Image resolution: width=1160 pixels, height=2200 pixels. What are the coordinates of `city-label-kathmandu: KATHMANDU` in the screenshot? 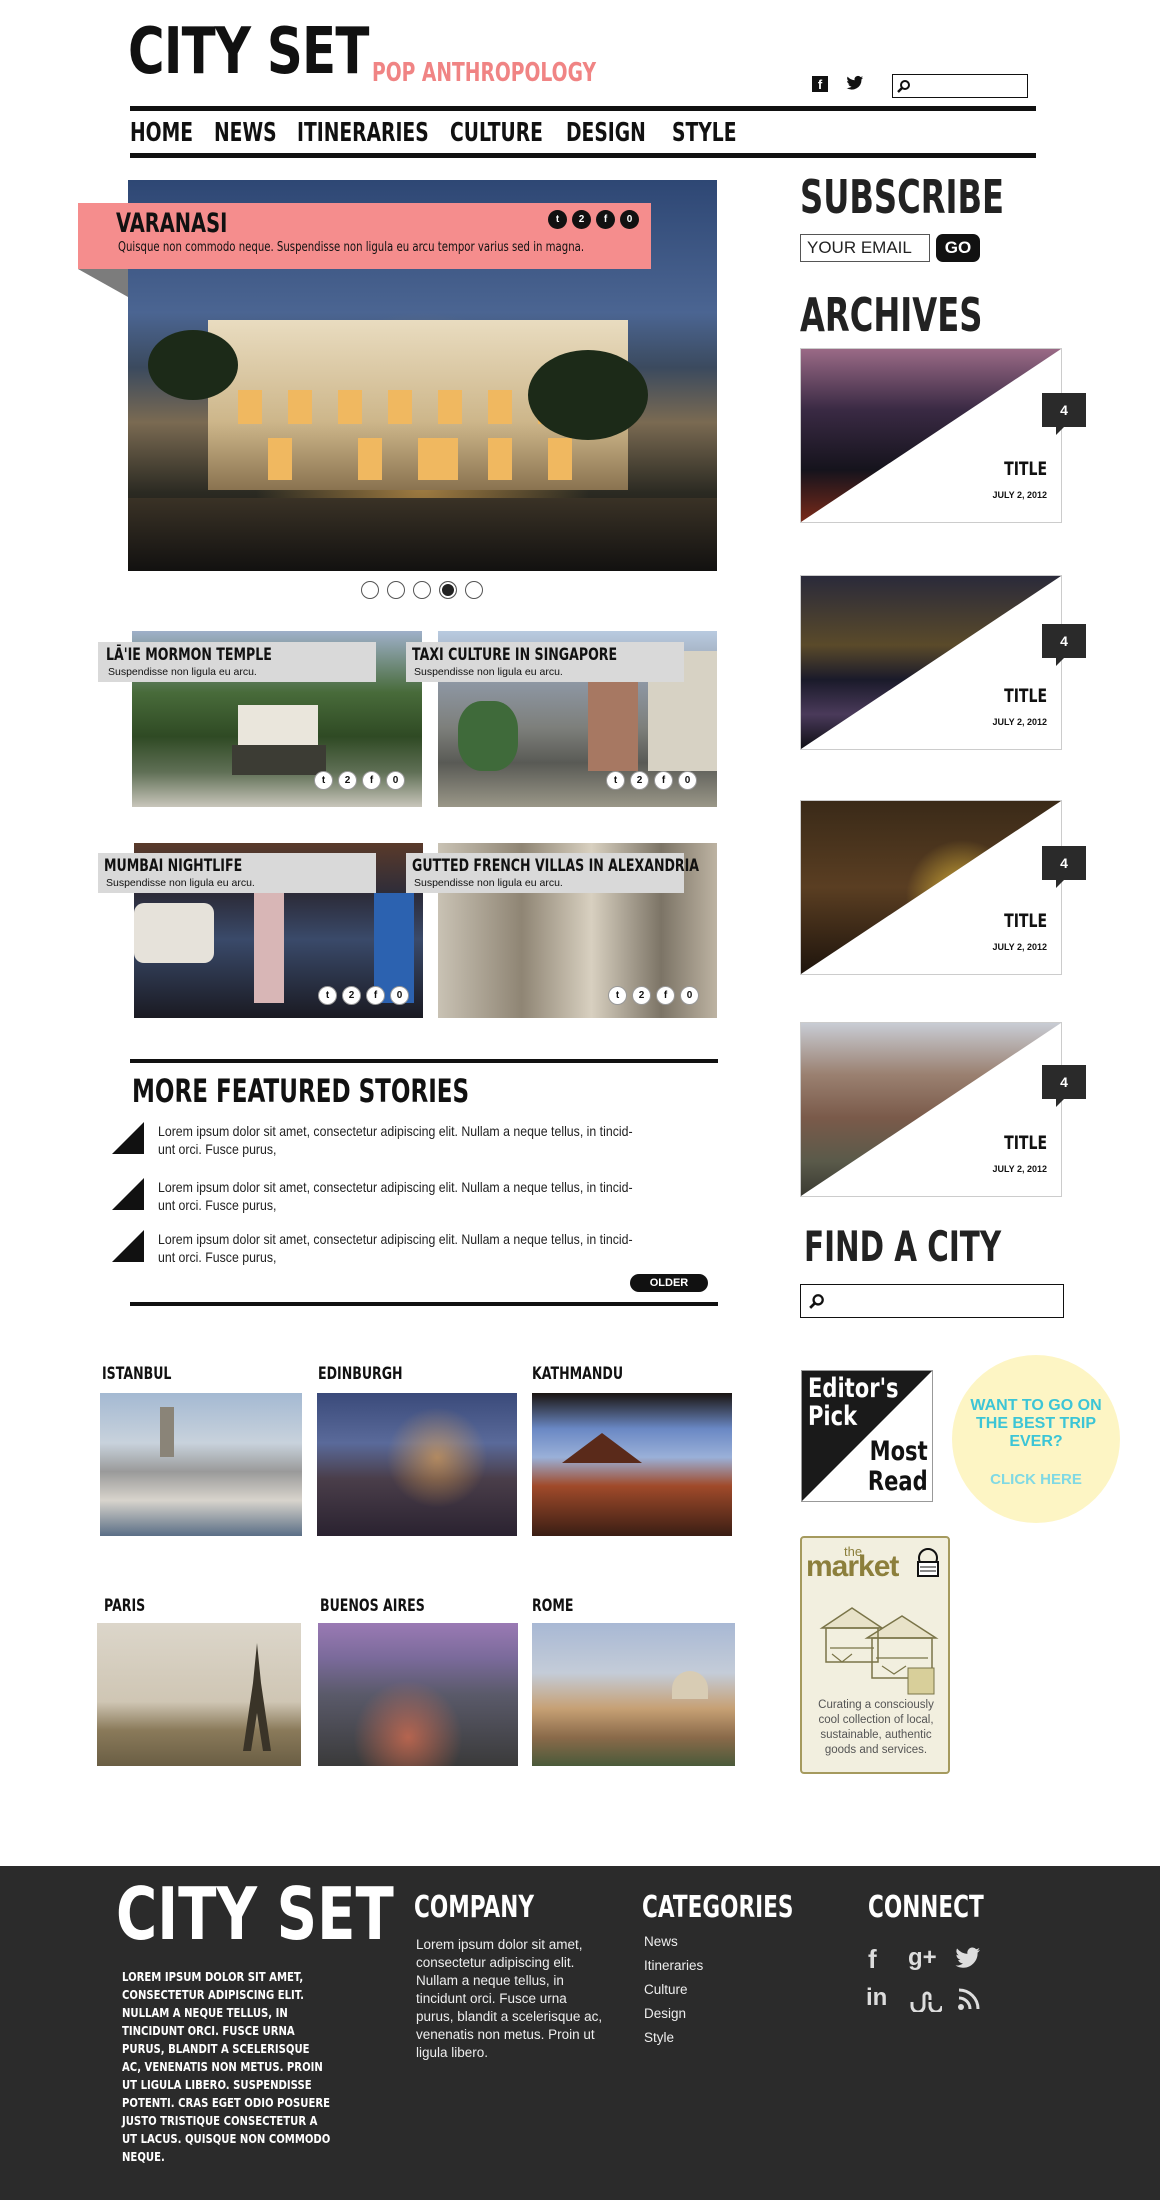 It's located at (577, 1374).